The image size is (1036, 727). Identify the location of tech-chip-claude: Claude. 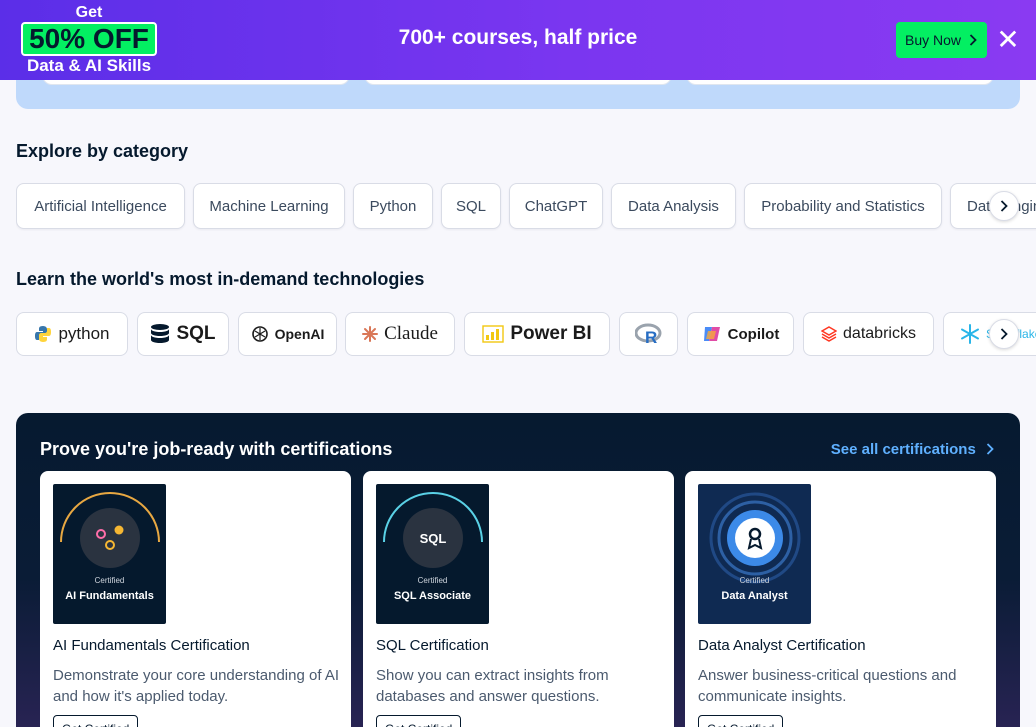
(400, 334).